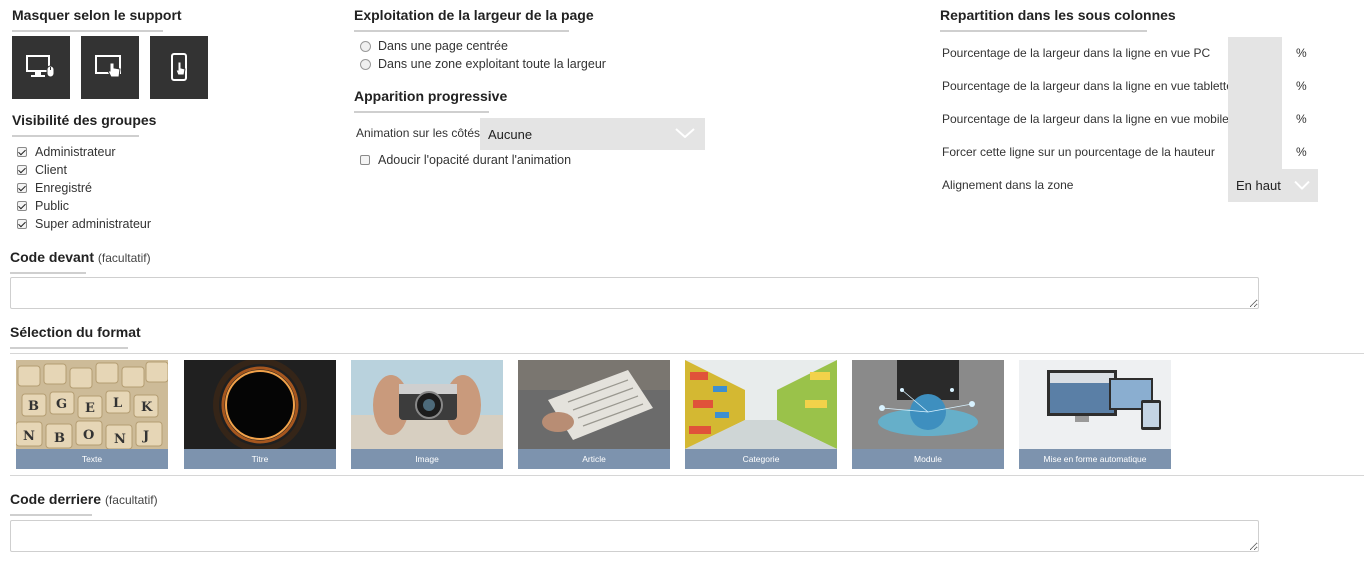 Image resolution: width=1364 pixels, height=568 pixels. What do you see at coordinates (260, 404) in the screenshot?
I see `eclipse-image` at bounding box center [260, 404].